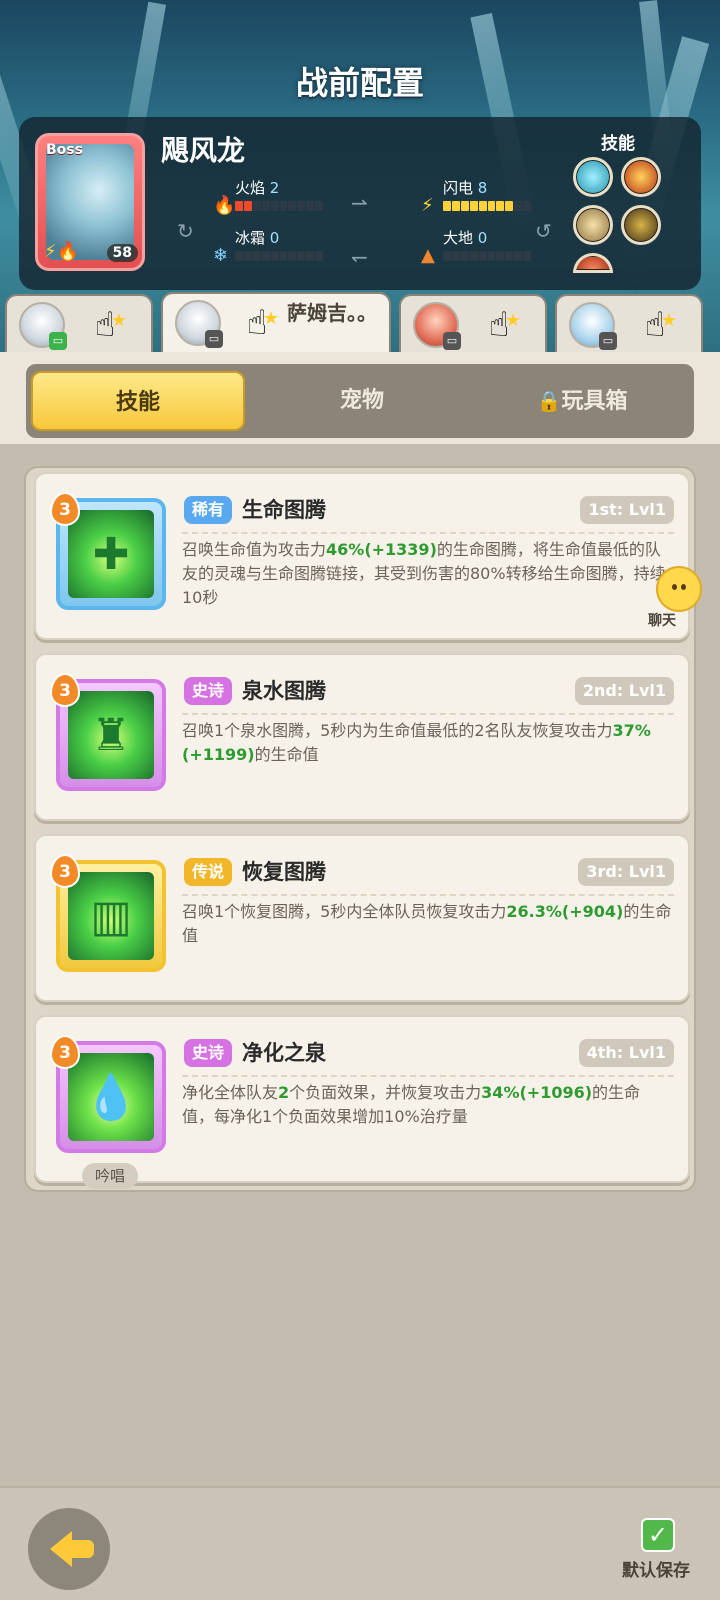  What do you see at coordinates (111, 735) in the screenshot?
I see `spring-totem-icon: ♜` at bounding box center [111, 735].